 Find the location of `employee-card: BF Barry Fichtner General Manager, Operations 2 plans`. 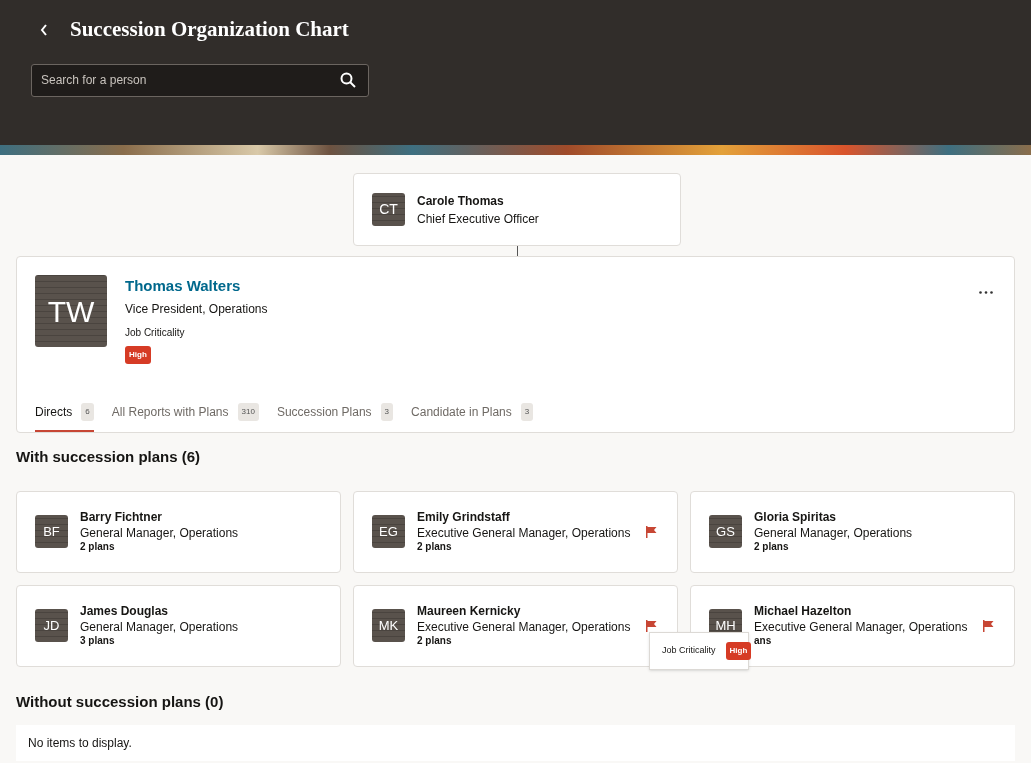

employee-card: BF Barry Fichtner General Manager, Operations 2 plans is located at coordinates (178, 531).